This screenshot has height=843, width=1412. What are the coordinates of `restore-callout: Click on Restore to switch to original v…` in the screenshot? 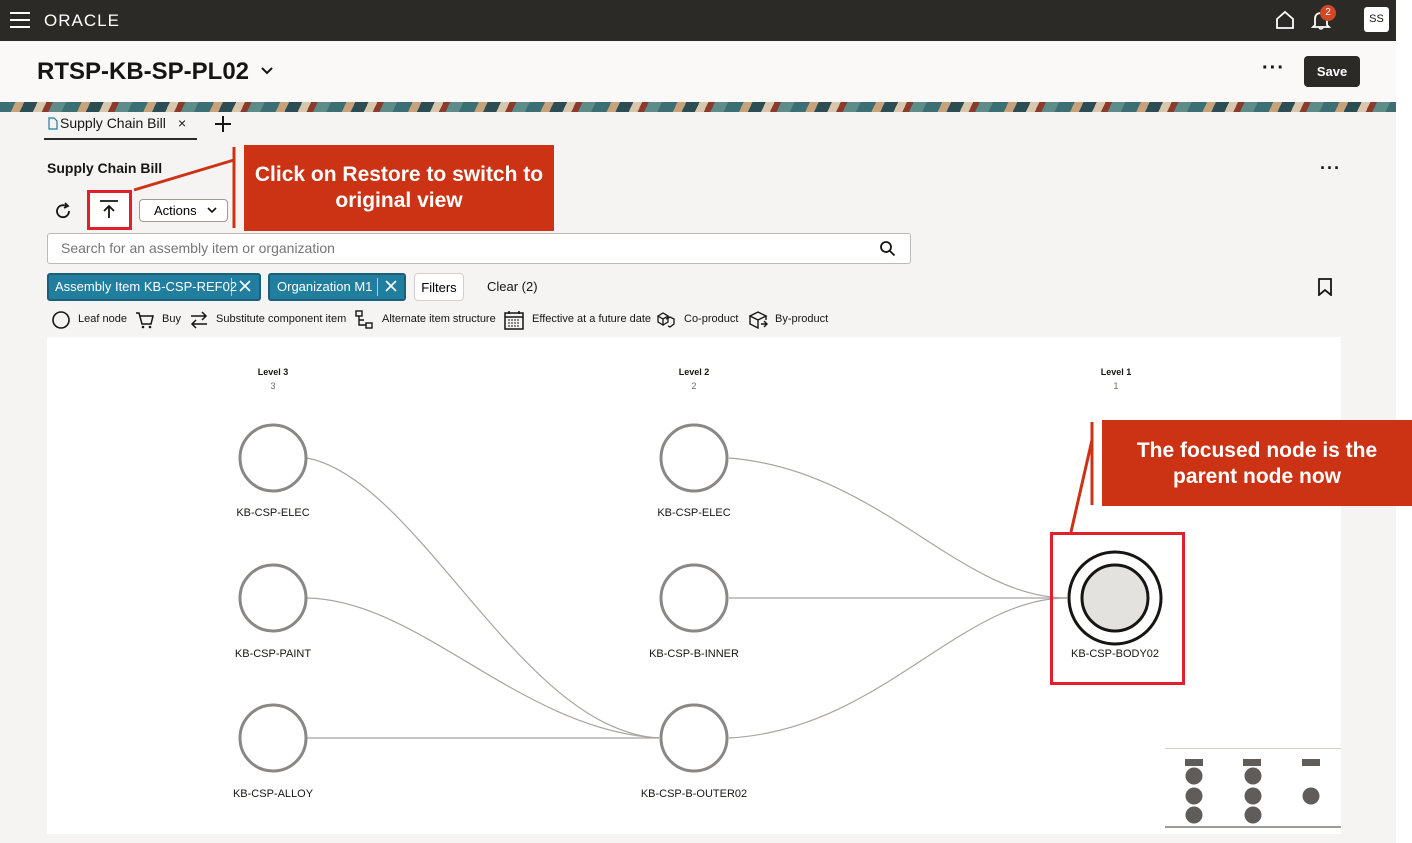 It's located at (399, 188).